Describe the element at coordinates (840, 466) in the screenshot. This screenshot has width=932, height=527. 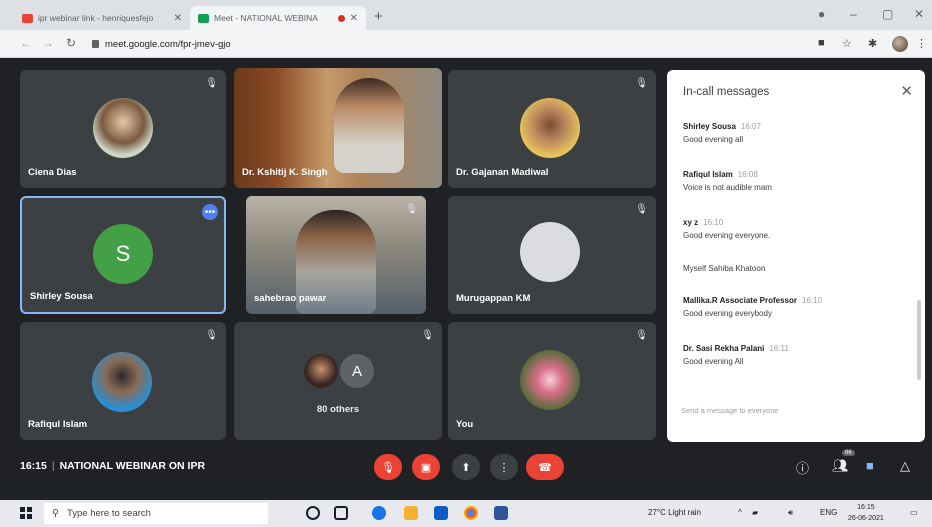
I see `people-icon: 👥︎` at that location.